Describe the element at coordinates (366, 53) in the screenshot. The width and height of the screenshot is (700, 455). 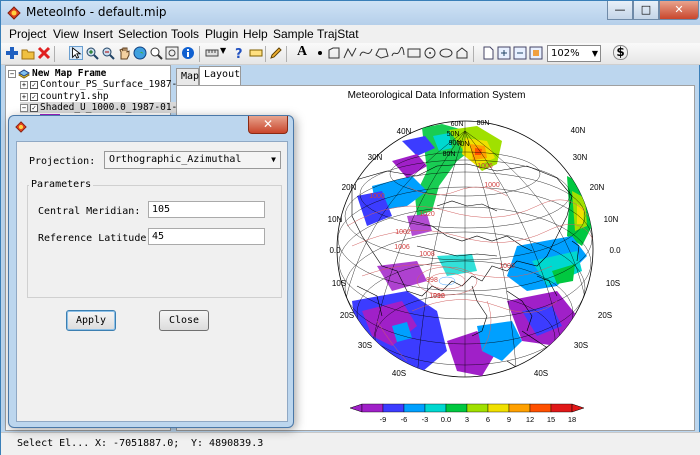
I see `curve-tool-icon` at that location.